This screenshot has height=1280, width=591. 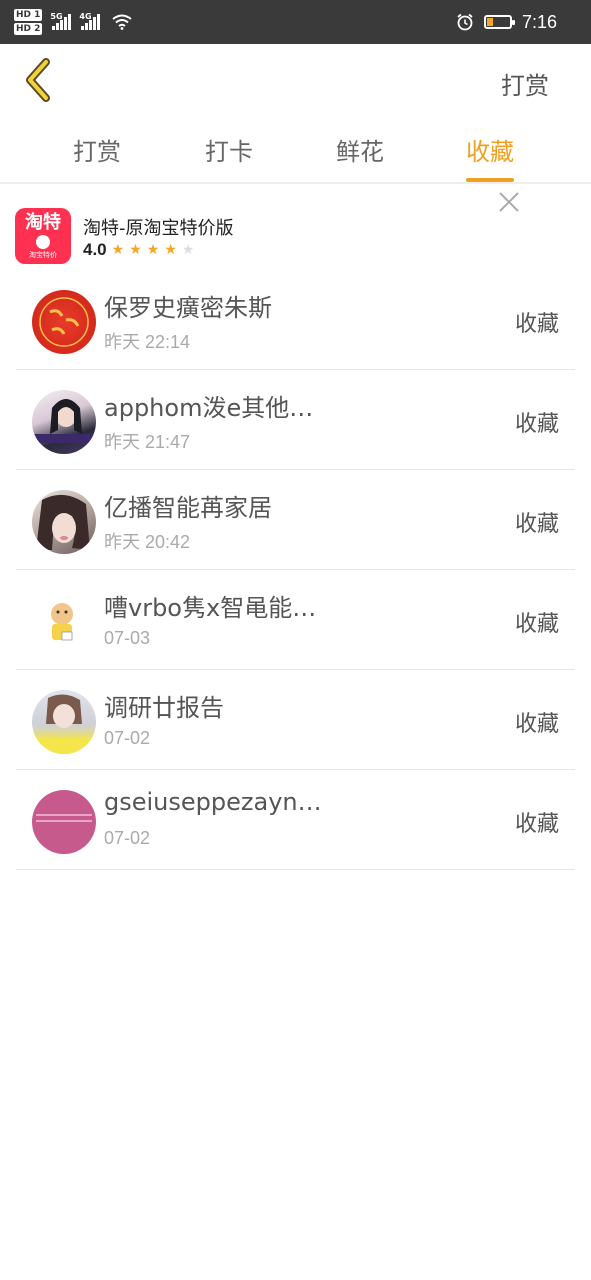 I want to click on tab-favorites: 收藏, so click(x=490, y=157).